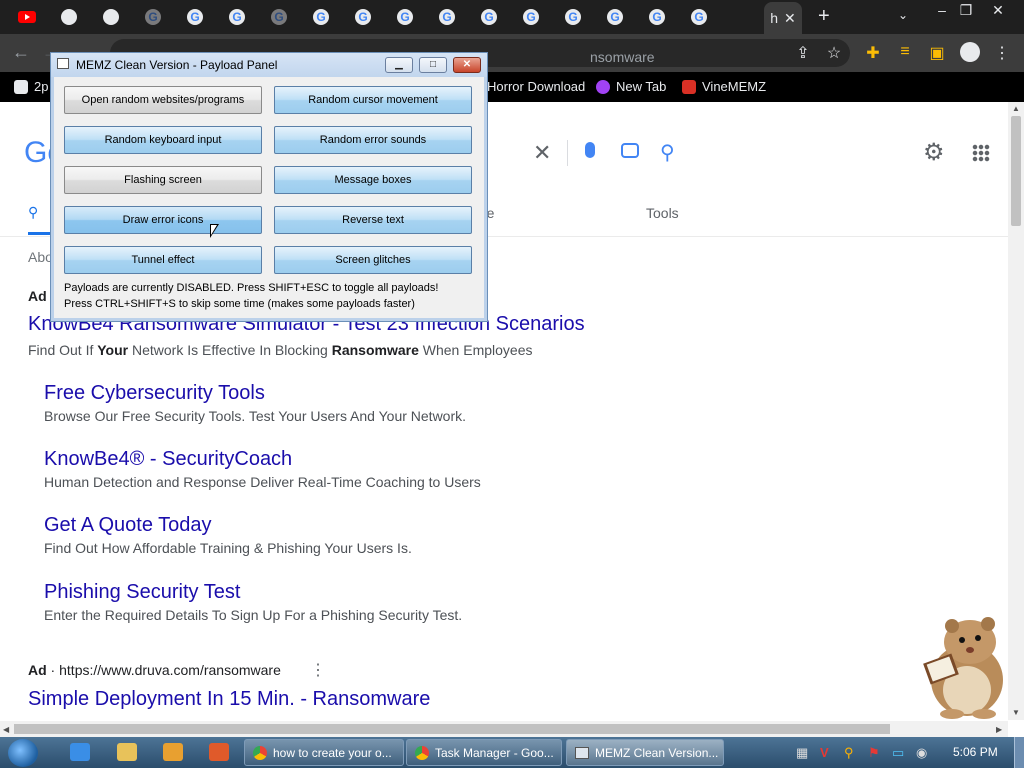 Image resolution: width=1024 pixels, height=768 pixels. What do you see at coordinates (373, 180) in the screenshot?
I see `payload-button-message-boxes: Message boxes` at bounding box center [373, 180].